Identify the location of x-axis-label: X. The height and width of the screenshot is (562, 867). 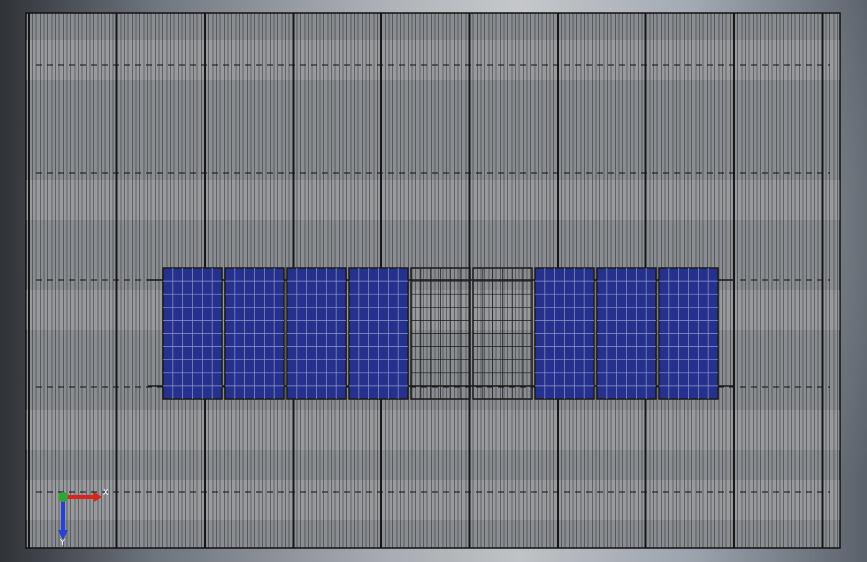
(106, 492).